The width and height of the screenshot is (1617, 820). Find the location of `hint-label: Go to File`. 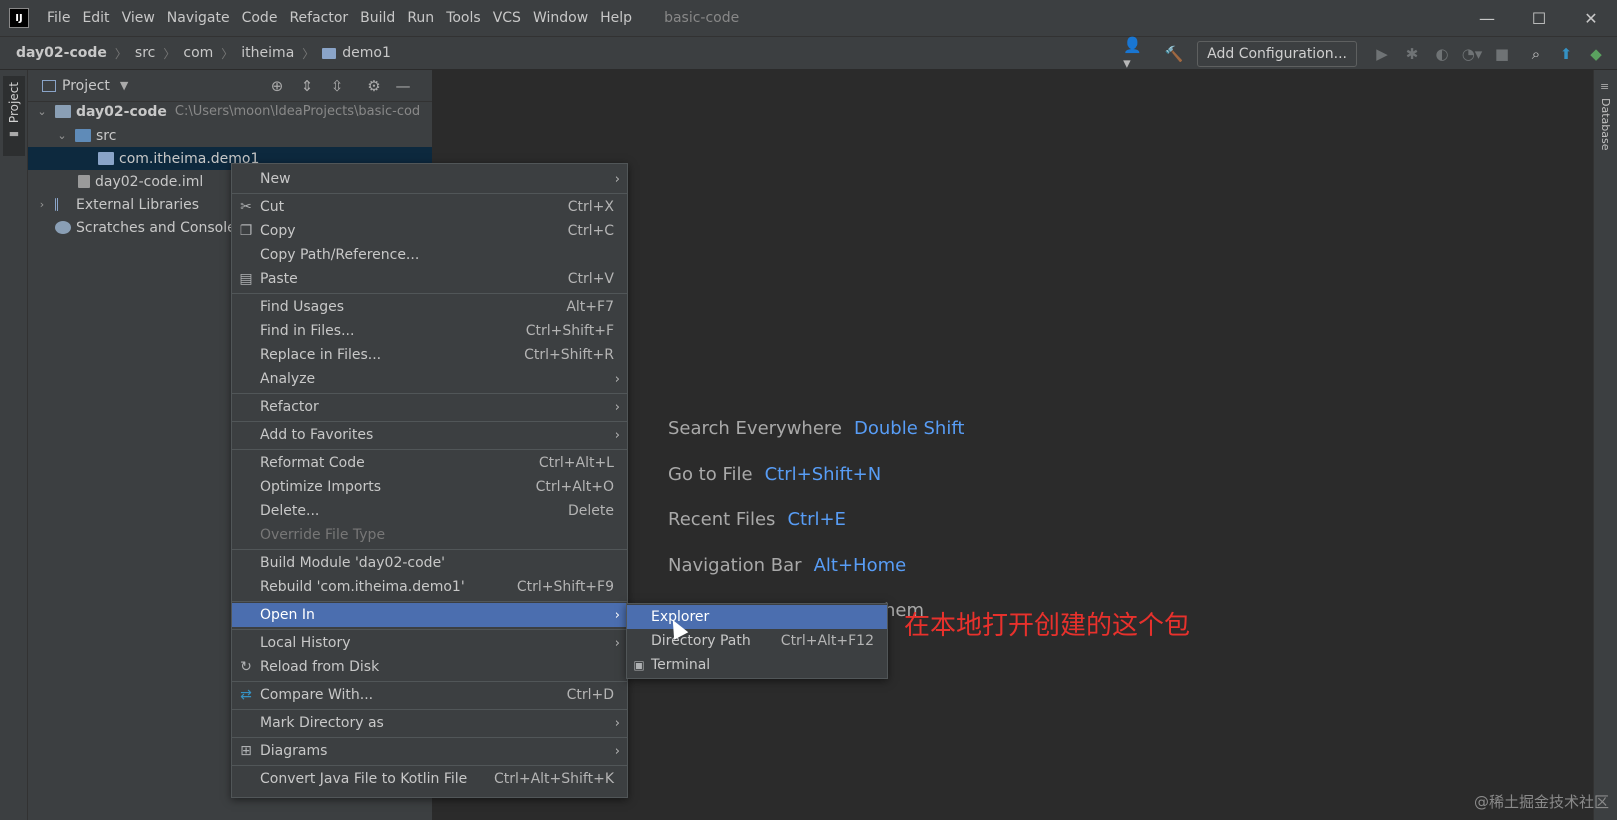

hint-label: Go to File is located at coordinates (710, 474).